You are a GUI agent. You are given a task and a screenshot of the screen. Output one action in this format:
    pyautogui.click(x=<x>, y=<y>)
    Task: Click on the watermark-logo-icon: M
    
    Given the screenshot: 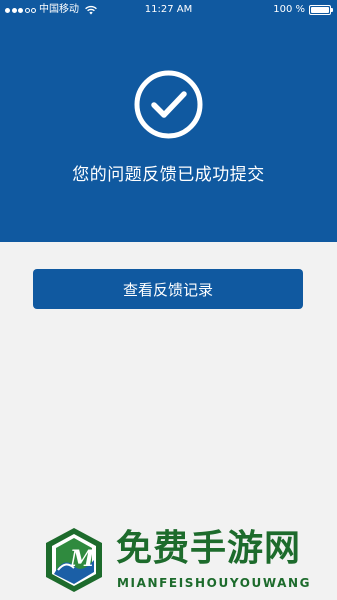 What is the action you would take?
    pyautogui.click(x=74, y=560)
    